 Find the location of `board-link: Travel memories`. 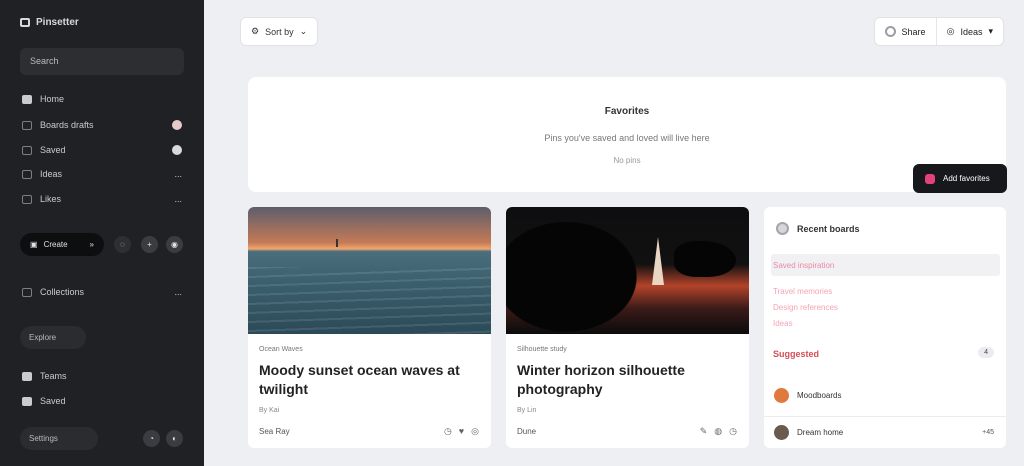

board-link: Travel memories is located at coordinates (802, 291).